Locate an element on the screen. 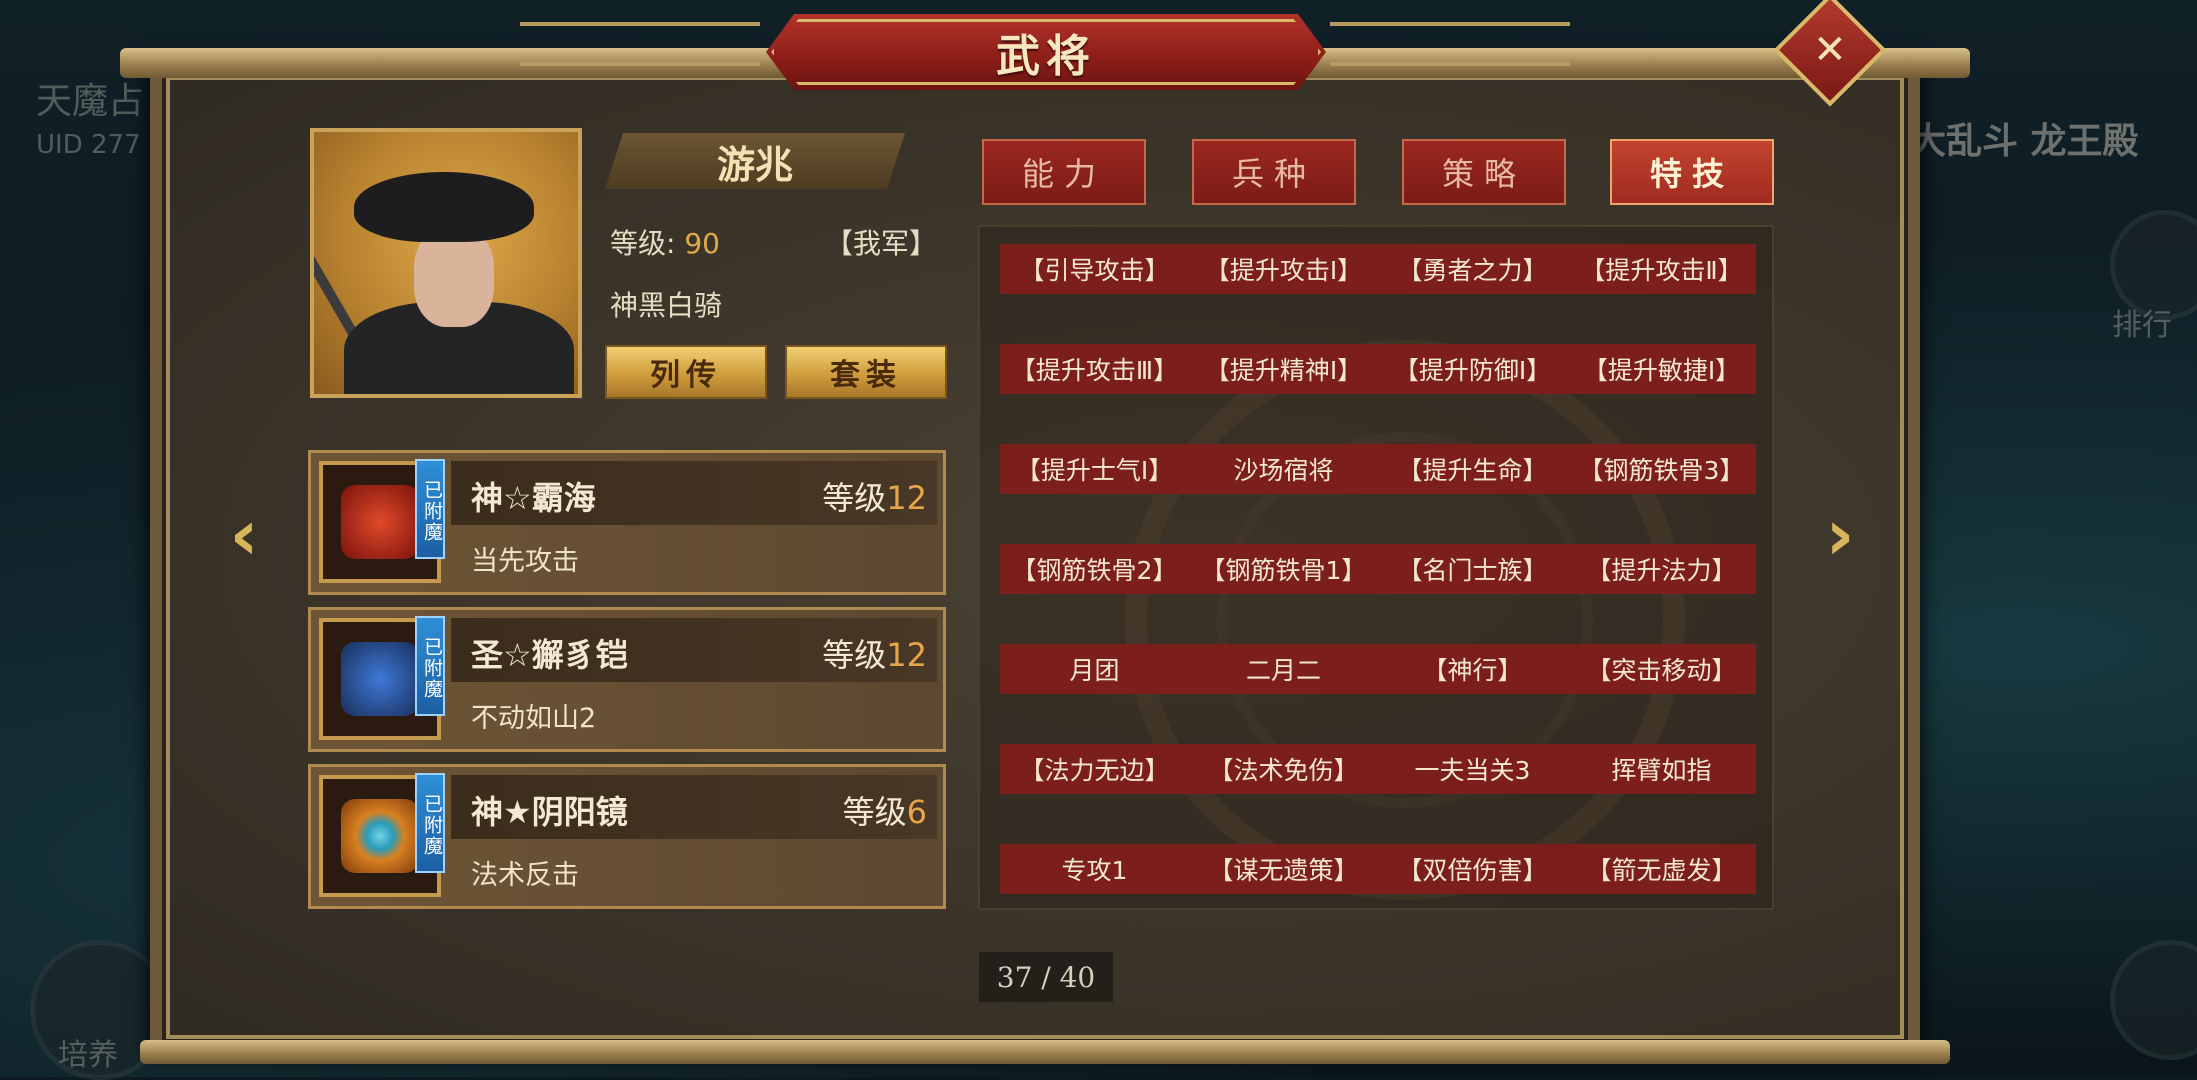  tab-special-skills: 特技 is located at coordinates (1692, 172).